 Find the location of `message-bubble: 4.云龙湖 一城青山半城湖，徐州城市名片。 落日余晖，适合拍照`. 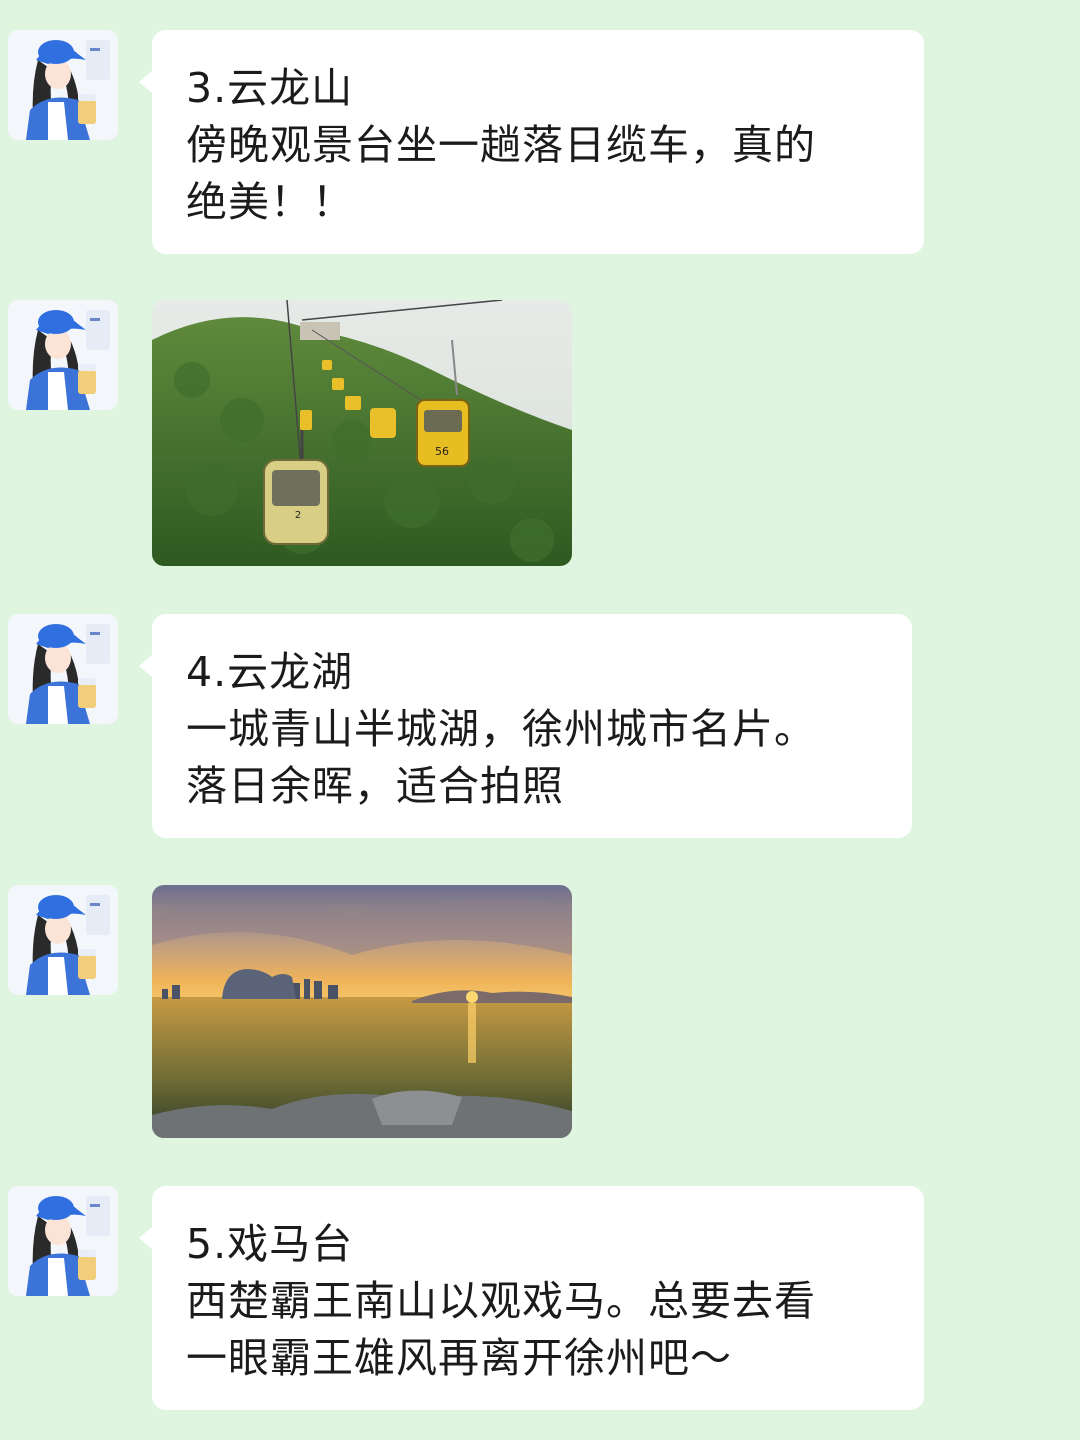

message-bubble: 4.云龙湖 一城青山半城湖，徐州城市名片。 落日余晖，适合拍照 is located at coordinates (525, 726).